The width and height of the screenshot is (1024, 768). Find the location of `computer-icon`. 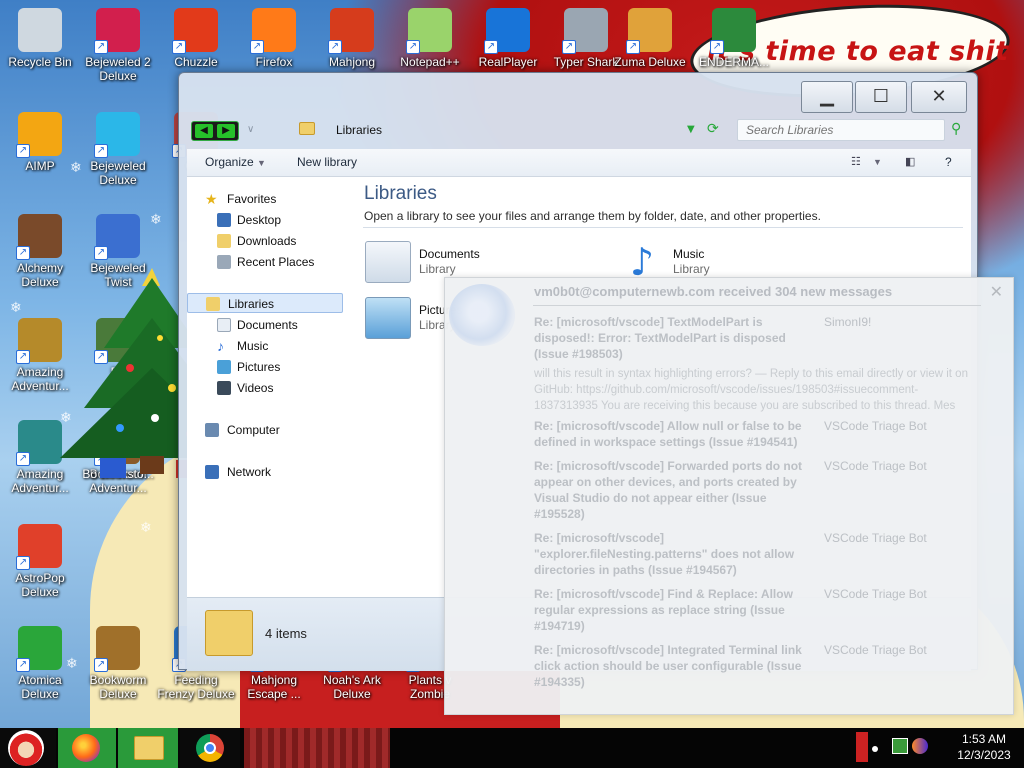

computer-icon is located at coordinates (212, 430).